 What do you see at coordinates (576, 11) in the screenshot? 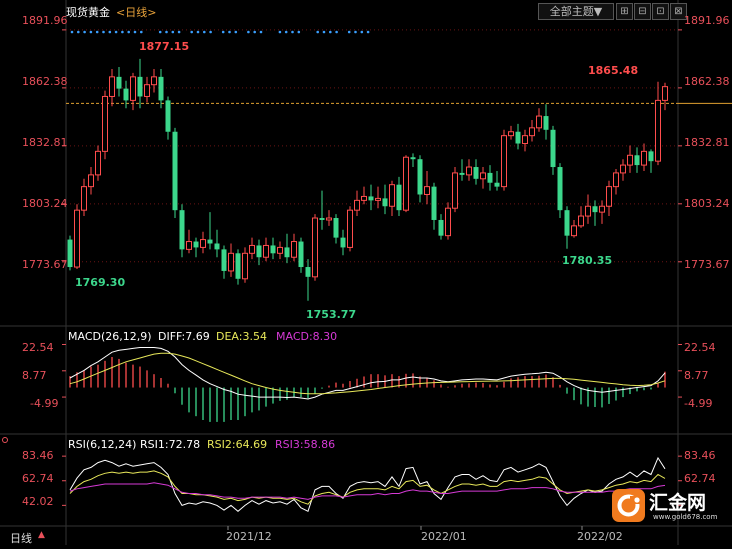
I see `theme-select-button: 全部主题▼` at bounding box center [576, 11].